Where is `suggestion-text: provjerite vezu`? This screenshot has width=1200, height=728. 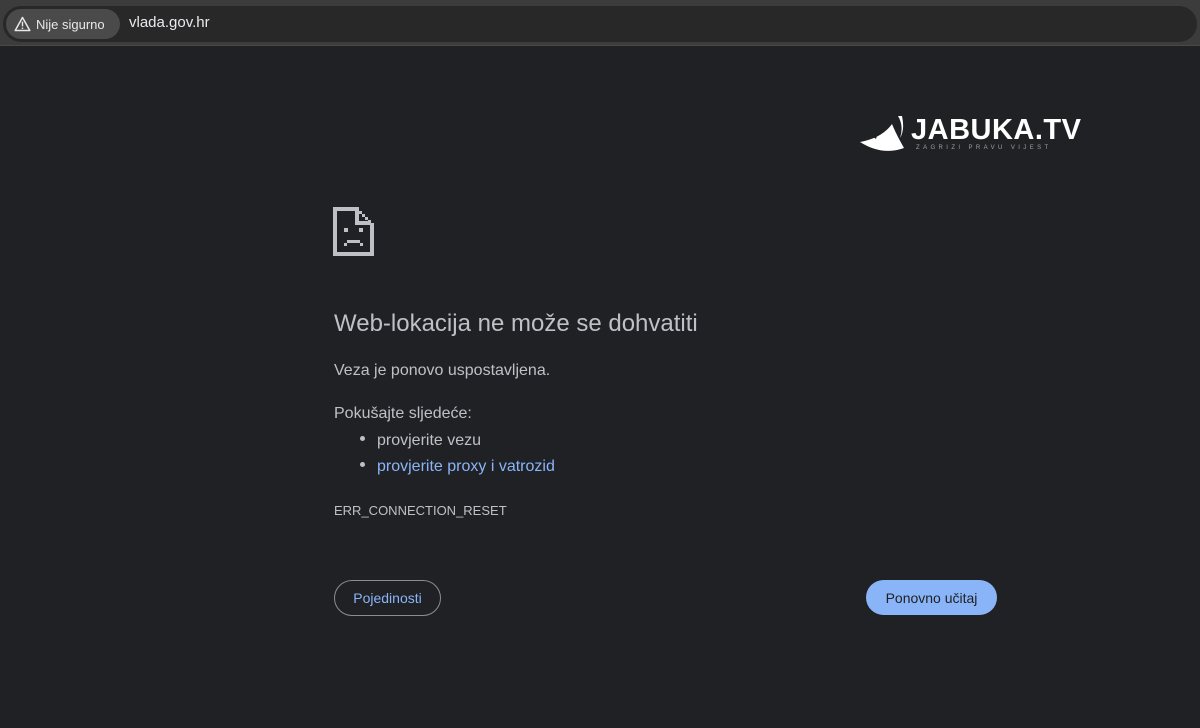 suggestion-text: provjerite vezu is located at coordinates (429, 440).